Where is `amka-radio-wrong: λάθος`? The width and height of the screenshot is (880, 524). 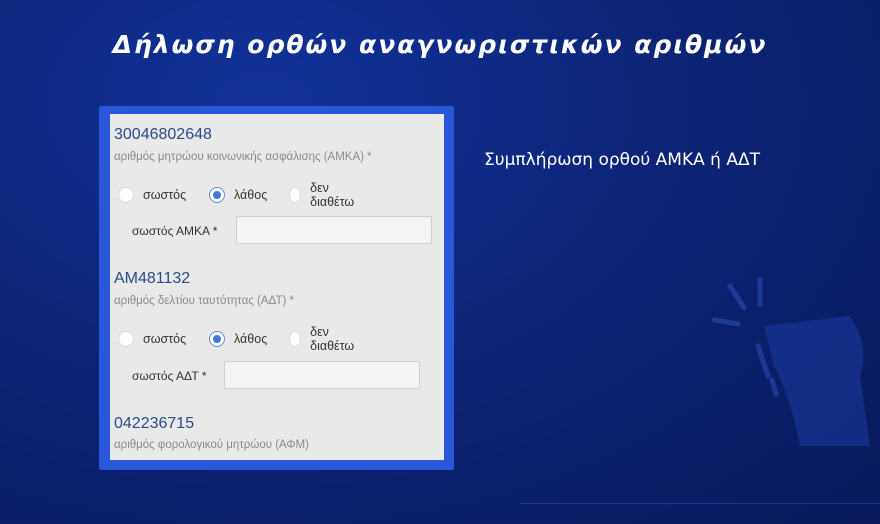 amka-radio-wrong: λάθος is located at coordinates (238, 195).